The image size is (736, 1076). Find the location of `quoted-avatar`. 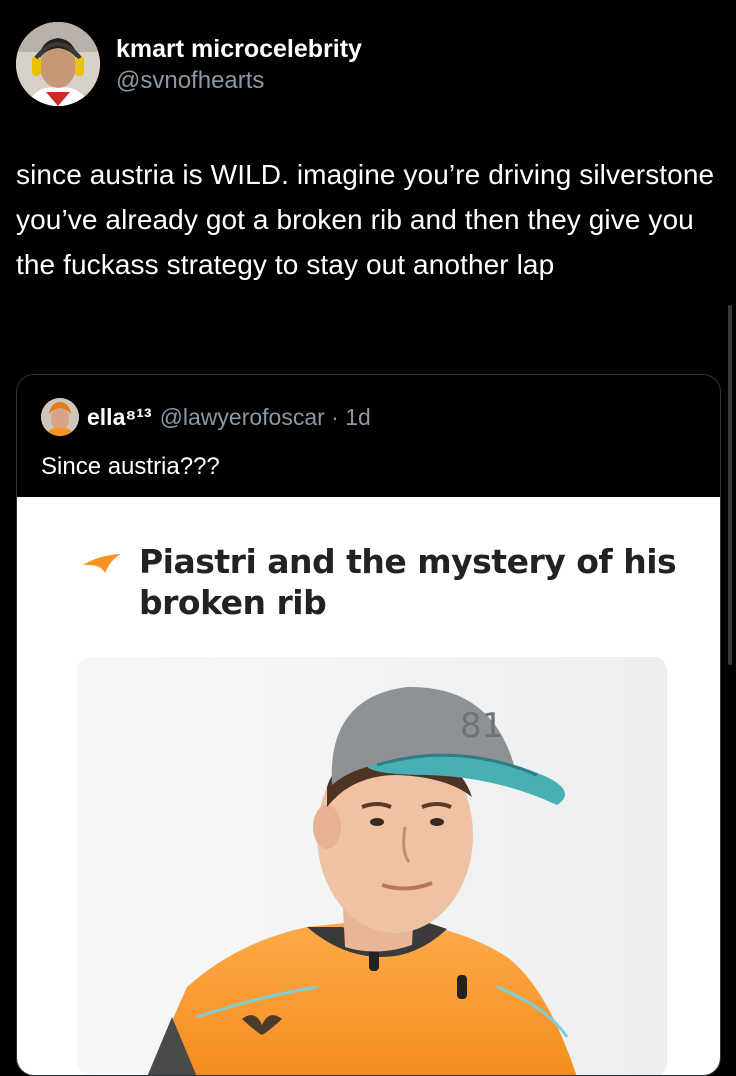

quoted-avatar is located at coordinates (60, 417).